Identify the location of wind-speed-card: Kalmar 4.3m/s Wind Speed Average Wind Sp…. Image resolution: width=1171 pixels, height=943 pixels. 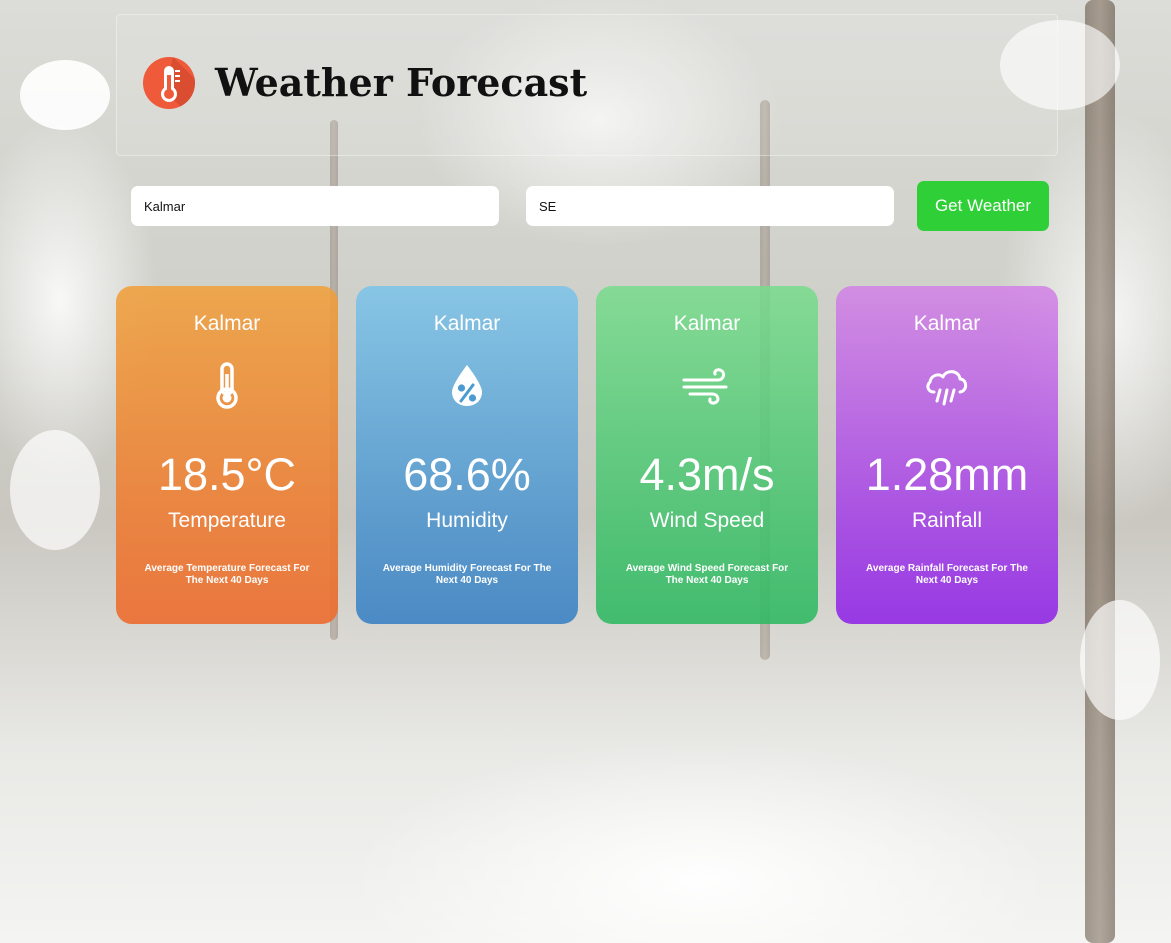
(707, 455).